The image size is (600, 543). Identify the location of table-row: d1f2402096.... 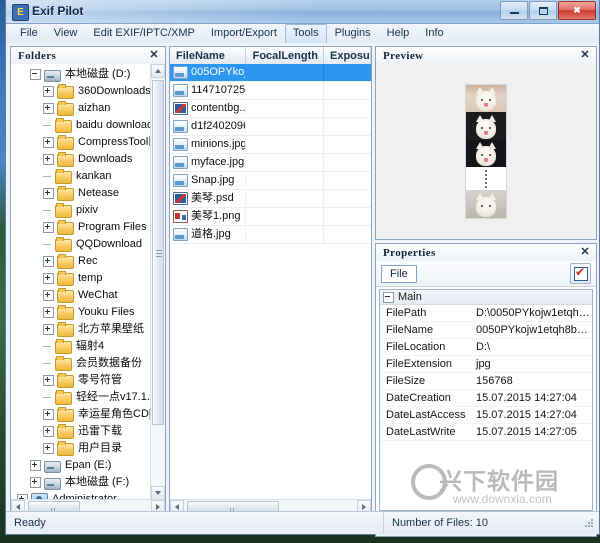
(270, 127).